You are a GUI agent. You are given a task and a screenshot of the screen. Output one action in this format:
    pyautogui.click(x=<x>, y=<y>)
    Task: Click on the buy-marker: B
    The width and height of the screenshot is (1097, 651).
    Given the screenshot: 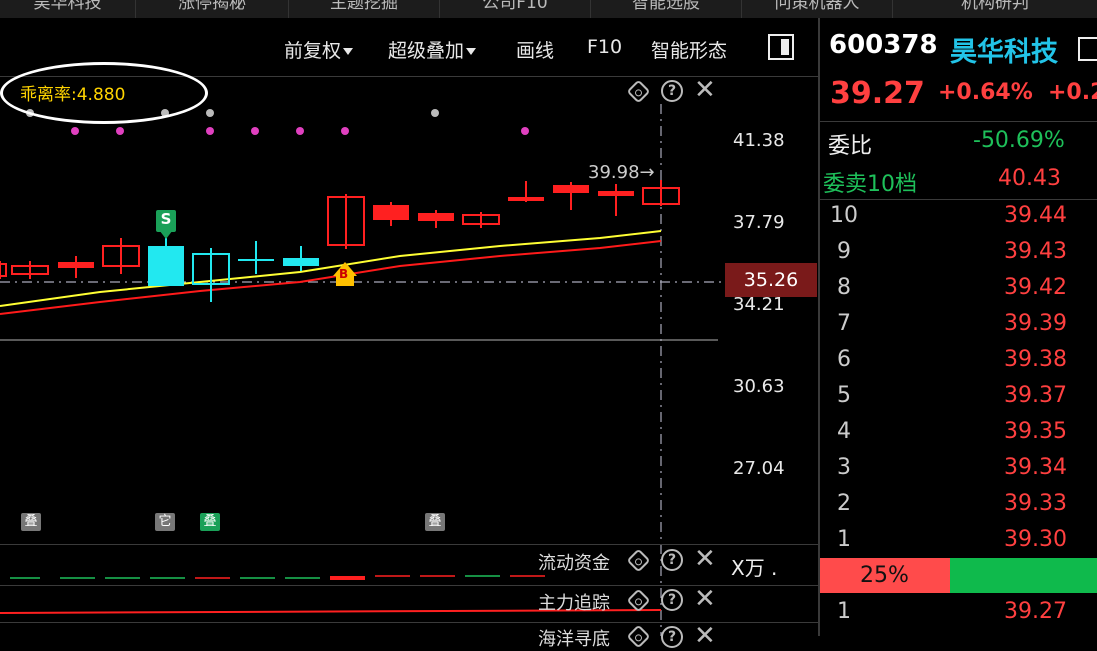 What is the action you would take?
    pyautogui.click(x=343, y=274)
    